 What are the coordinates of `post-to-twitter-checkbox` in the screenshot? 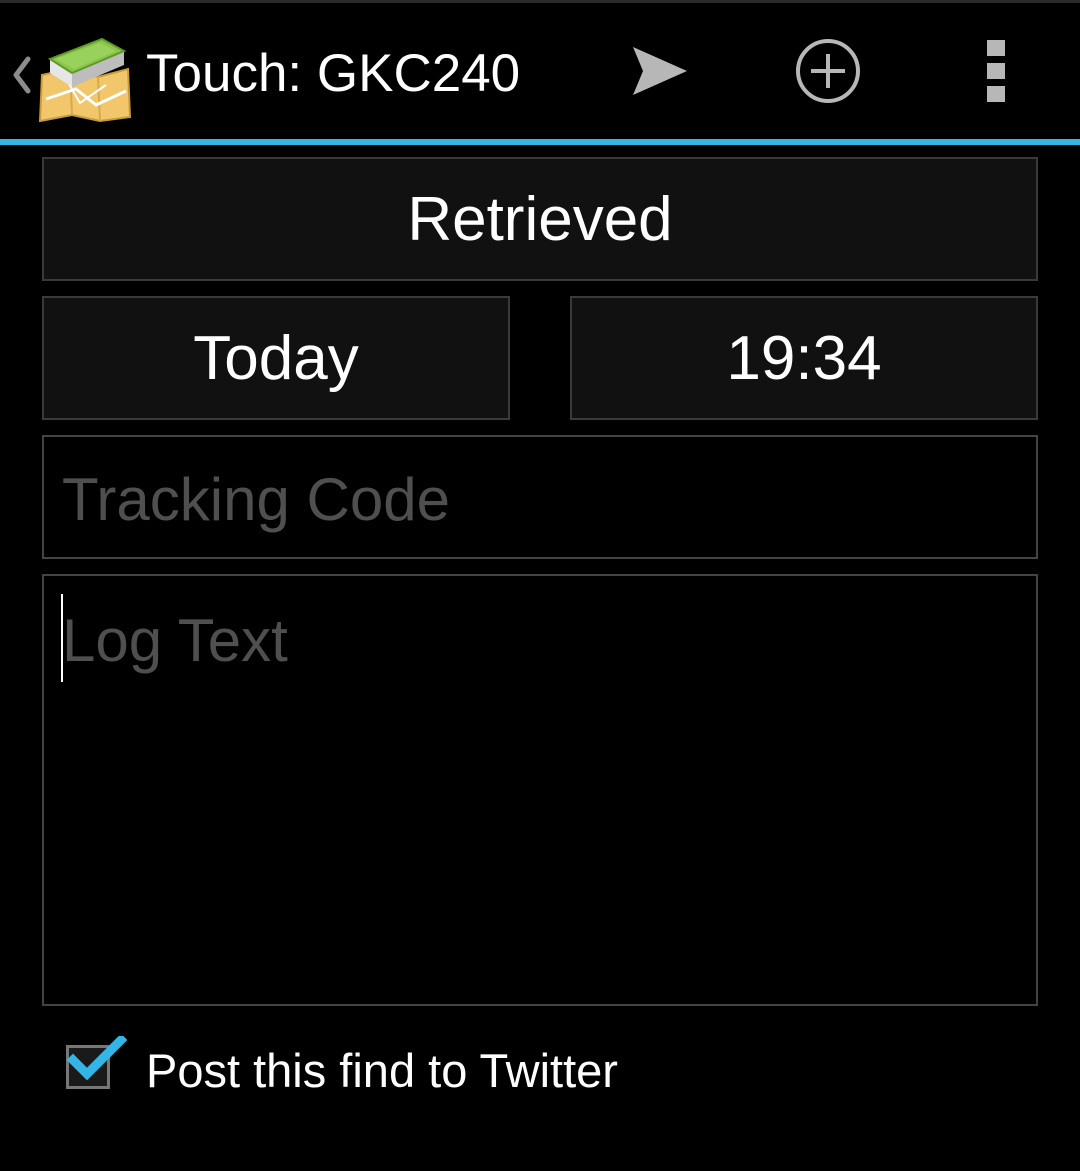 It's located at (96, 1062).